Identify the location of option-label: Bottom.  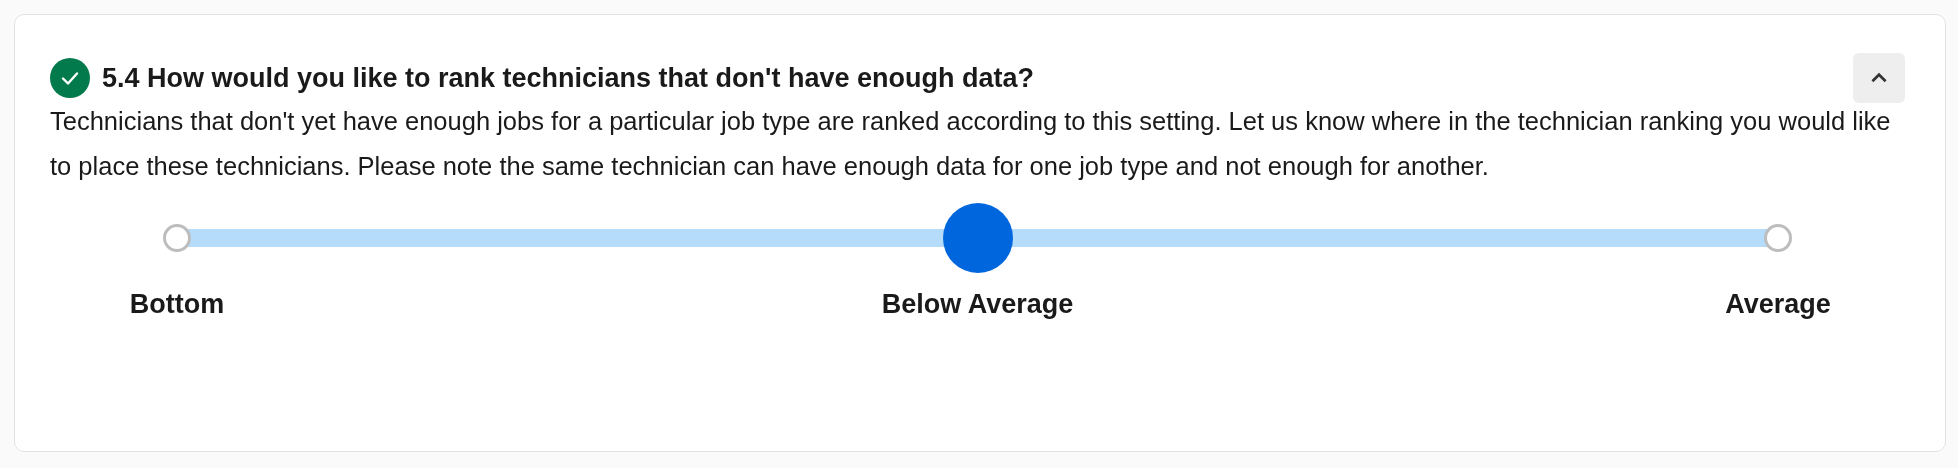
(177, 304).